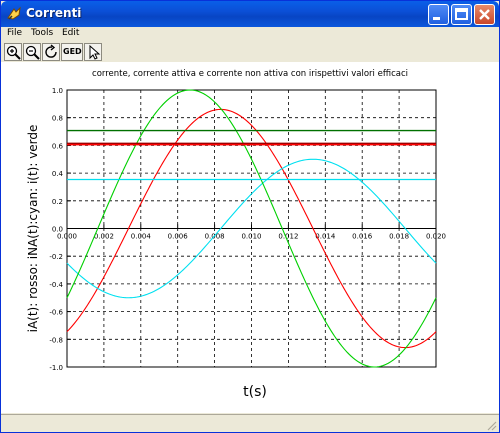  Describe the element at coordinates (56, 257) in the screenshot. I see `y-tick-label: -0.2` at that location.